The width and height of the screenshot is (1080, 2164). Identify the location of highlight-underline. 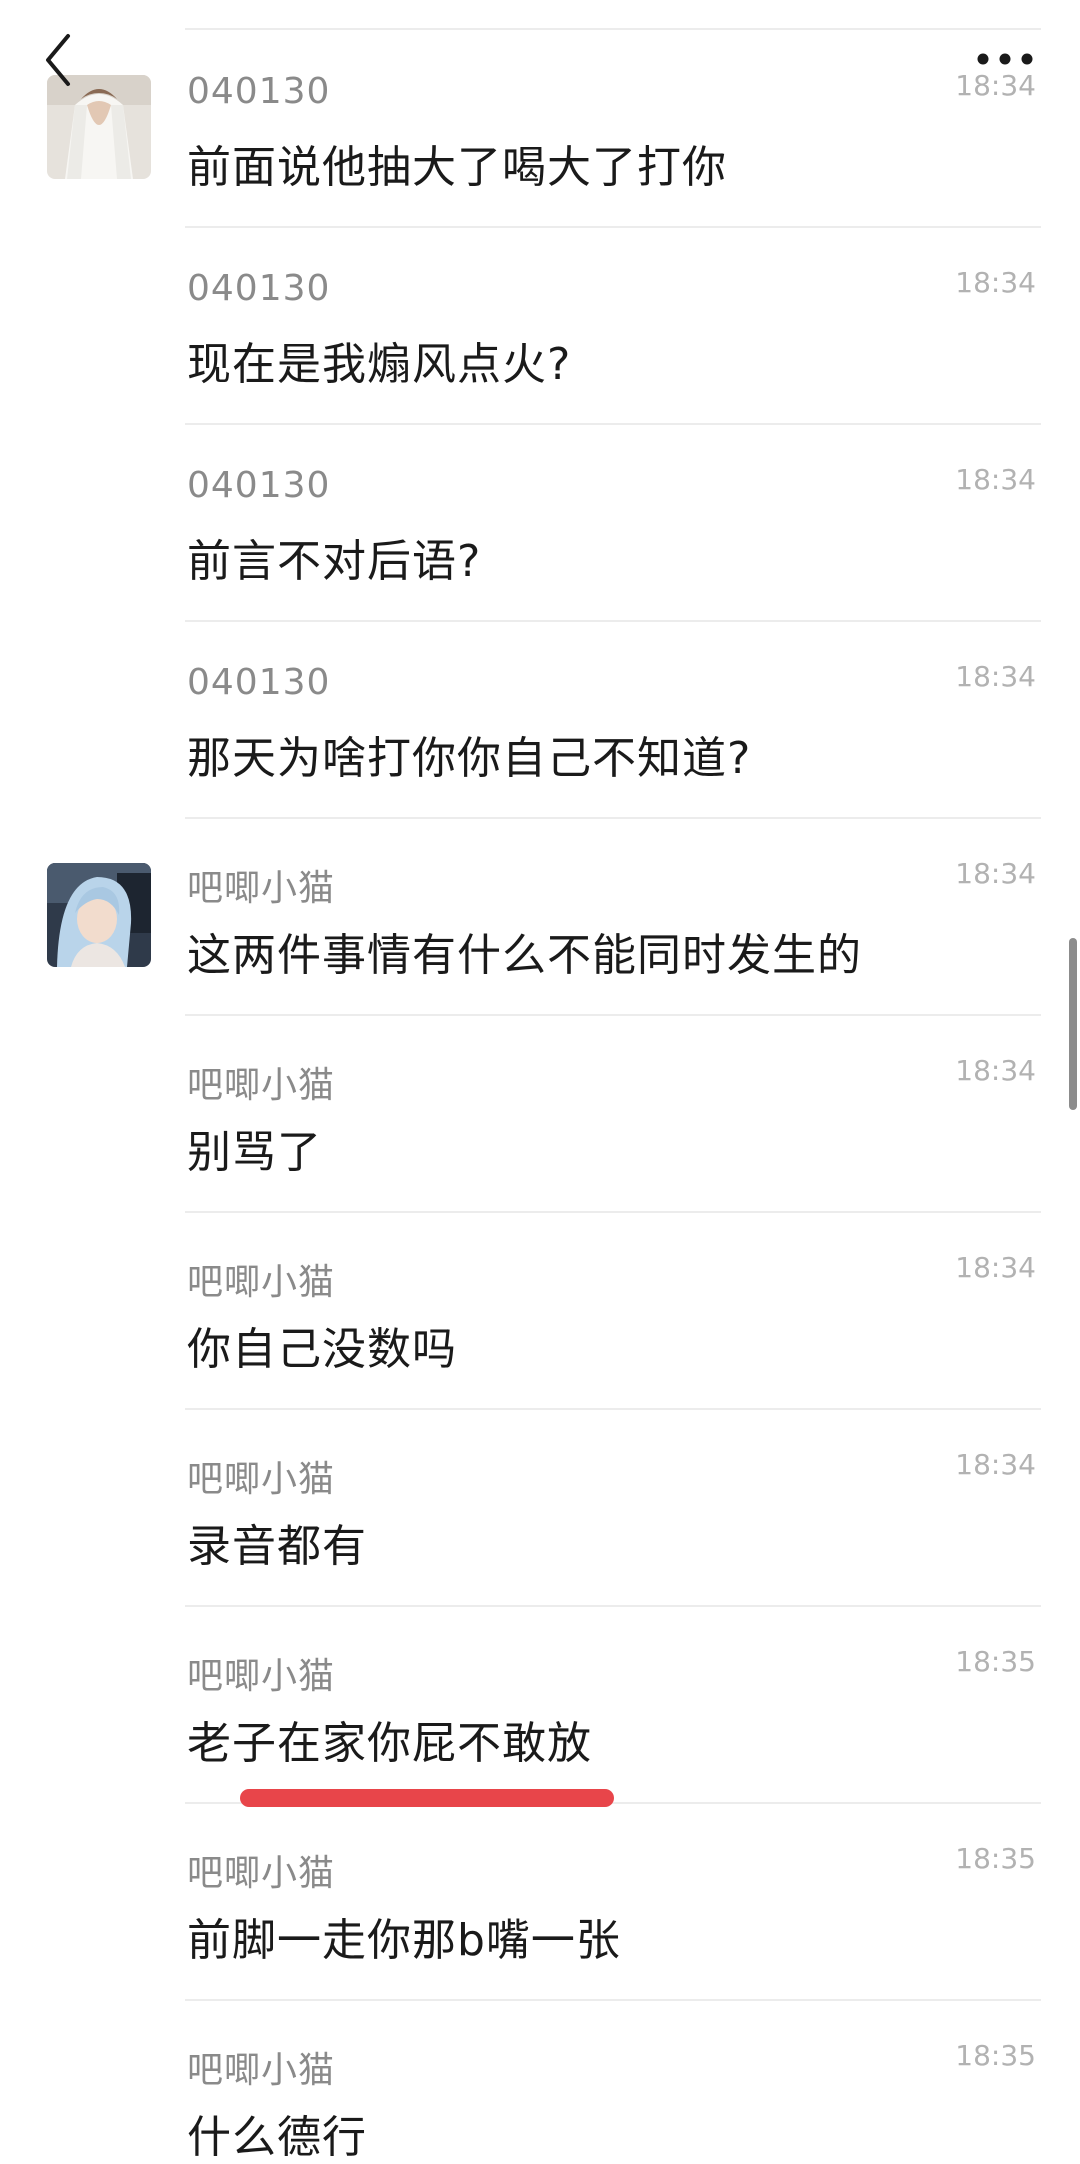
(427, 1798).